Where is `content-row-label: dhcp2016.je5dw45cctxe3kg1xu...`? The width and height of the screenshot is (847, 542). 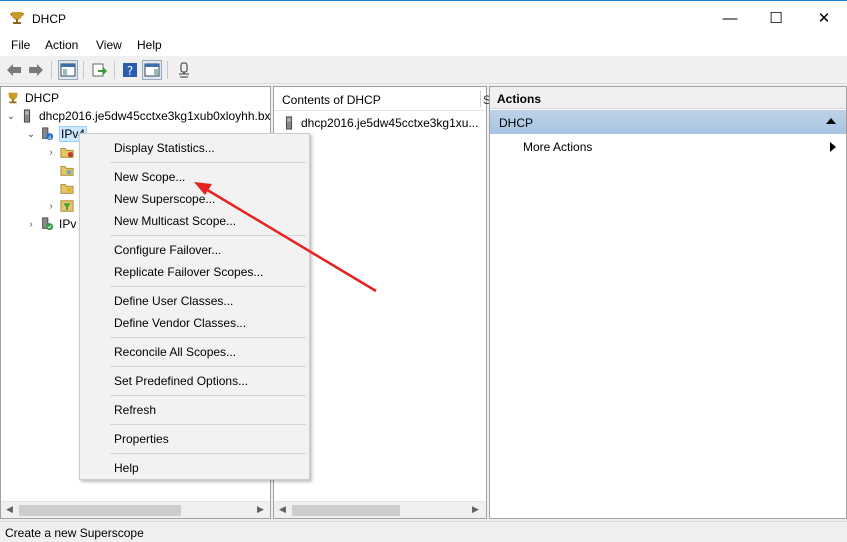
content-row-label: dhcp2016.je5dw45cctxe3kg1xu... is located at coordinates (390, 123).